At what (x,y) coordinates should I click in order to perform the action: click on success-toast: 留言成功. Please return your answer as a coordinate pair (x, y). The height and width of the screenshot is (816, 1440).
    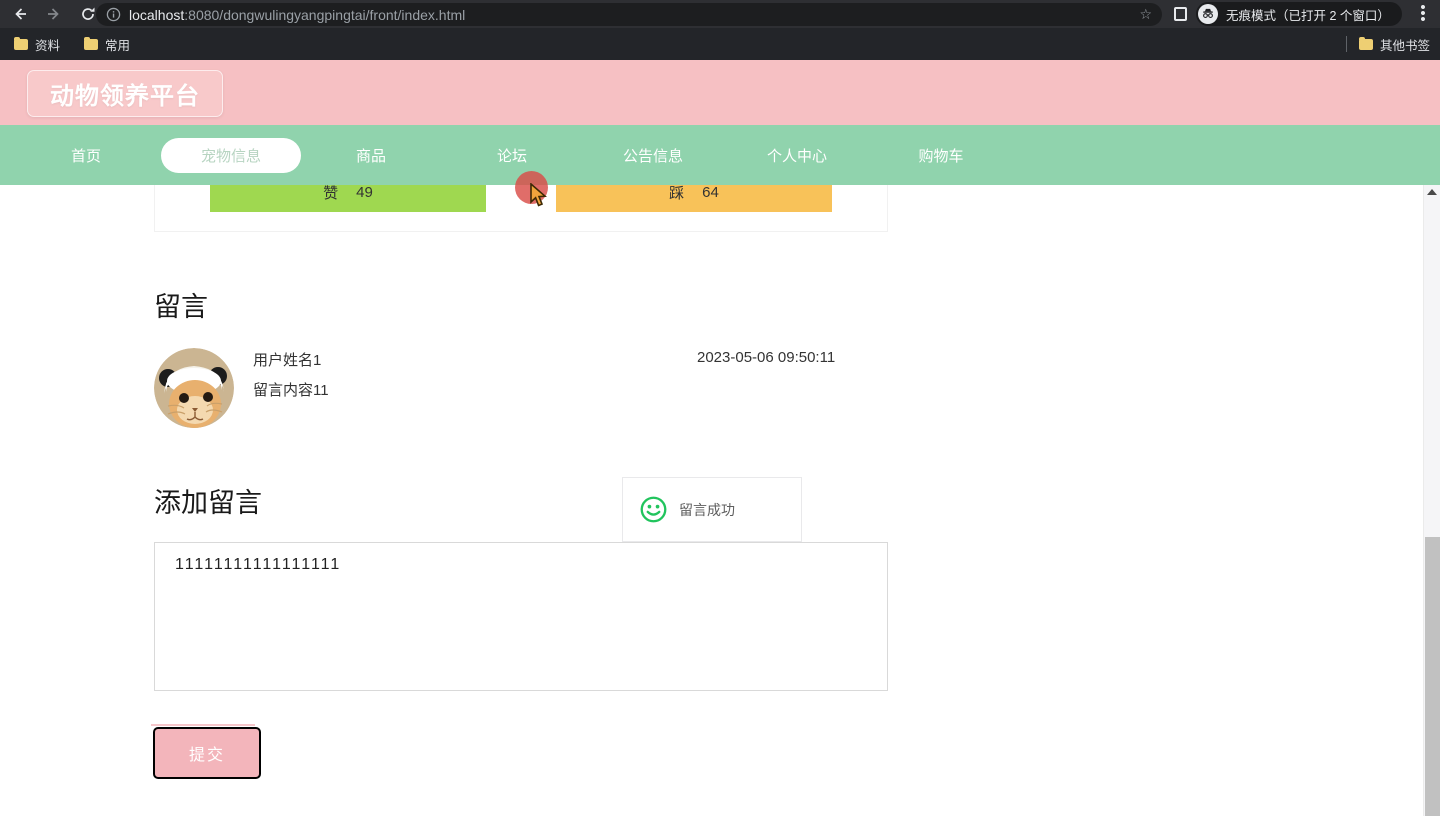
    Looking at the image, I should click on (712, 509).